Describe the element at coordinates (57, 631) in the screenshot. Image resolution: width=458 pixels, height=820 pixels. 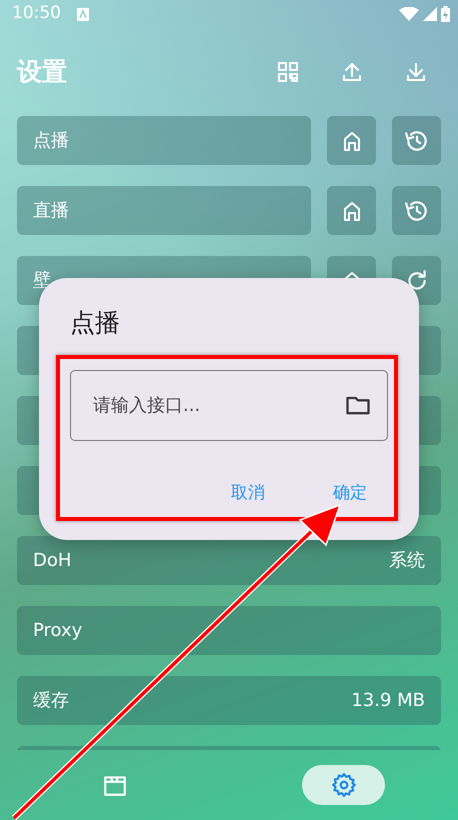
I see `row-label: Proxy` at that location.